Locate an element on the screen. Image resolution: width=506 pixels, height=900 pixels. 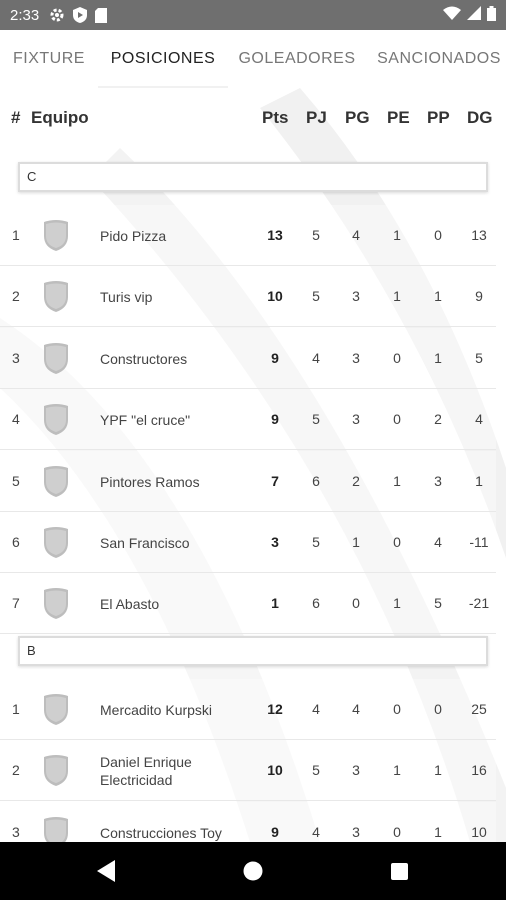
row-position: 6 is located at coordinates (16, 542).